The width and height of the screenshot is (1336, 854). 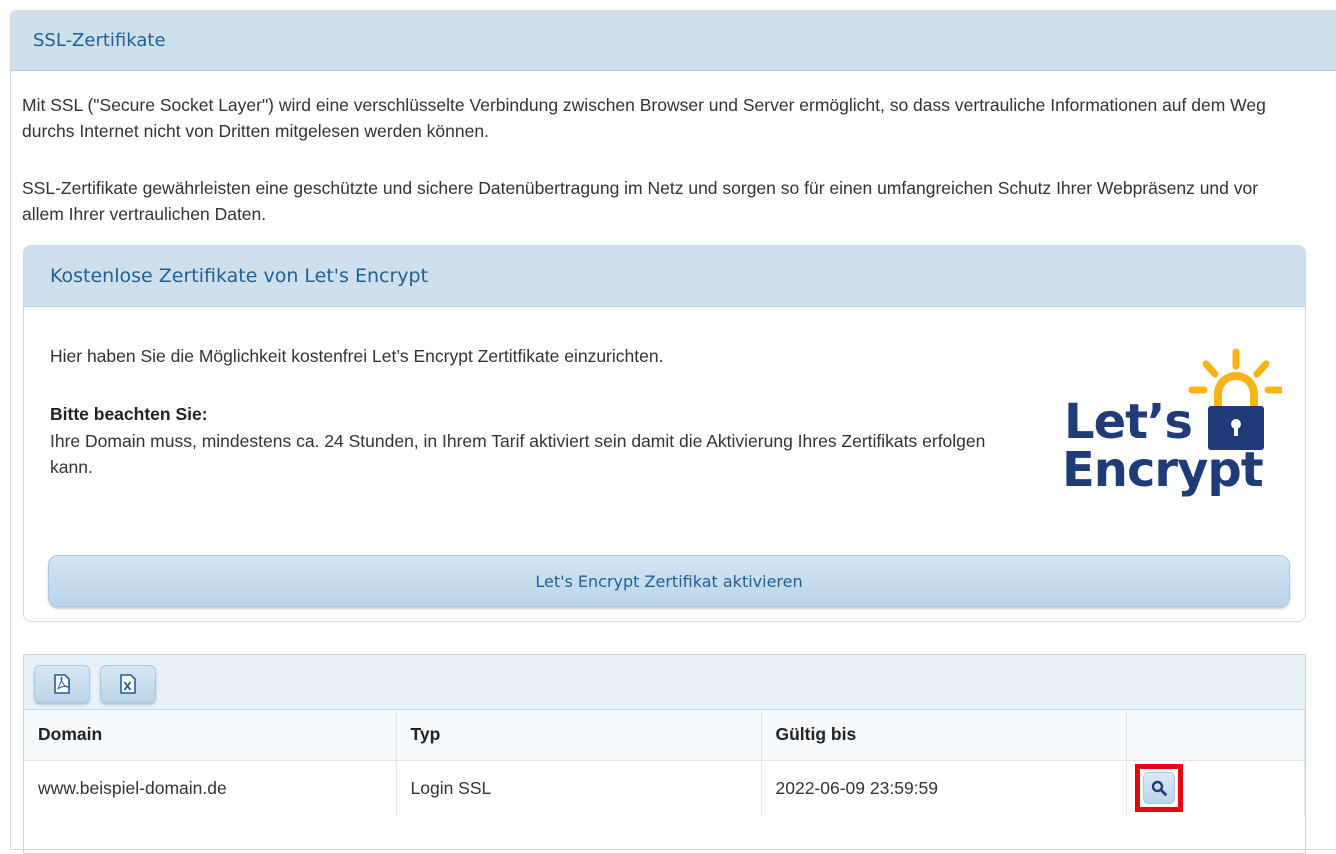 I want to click on column-header-typ: Typ, so click(x=579, y=735).